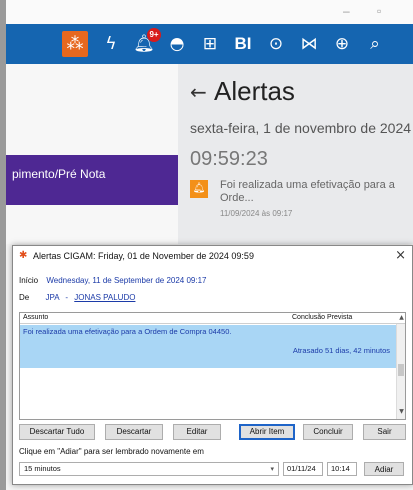 Image resolution: width=413 pixels, height=490 pixels. What do you see at coordinates (256, 213) in the screenshot?
I see `alert-item-timestamp: 11/09/2024 às 09:17` at bounding box center [256, 213].